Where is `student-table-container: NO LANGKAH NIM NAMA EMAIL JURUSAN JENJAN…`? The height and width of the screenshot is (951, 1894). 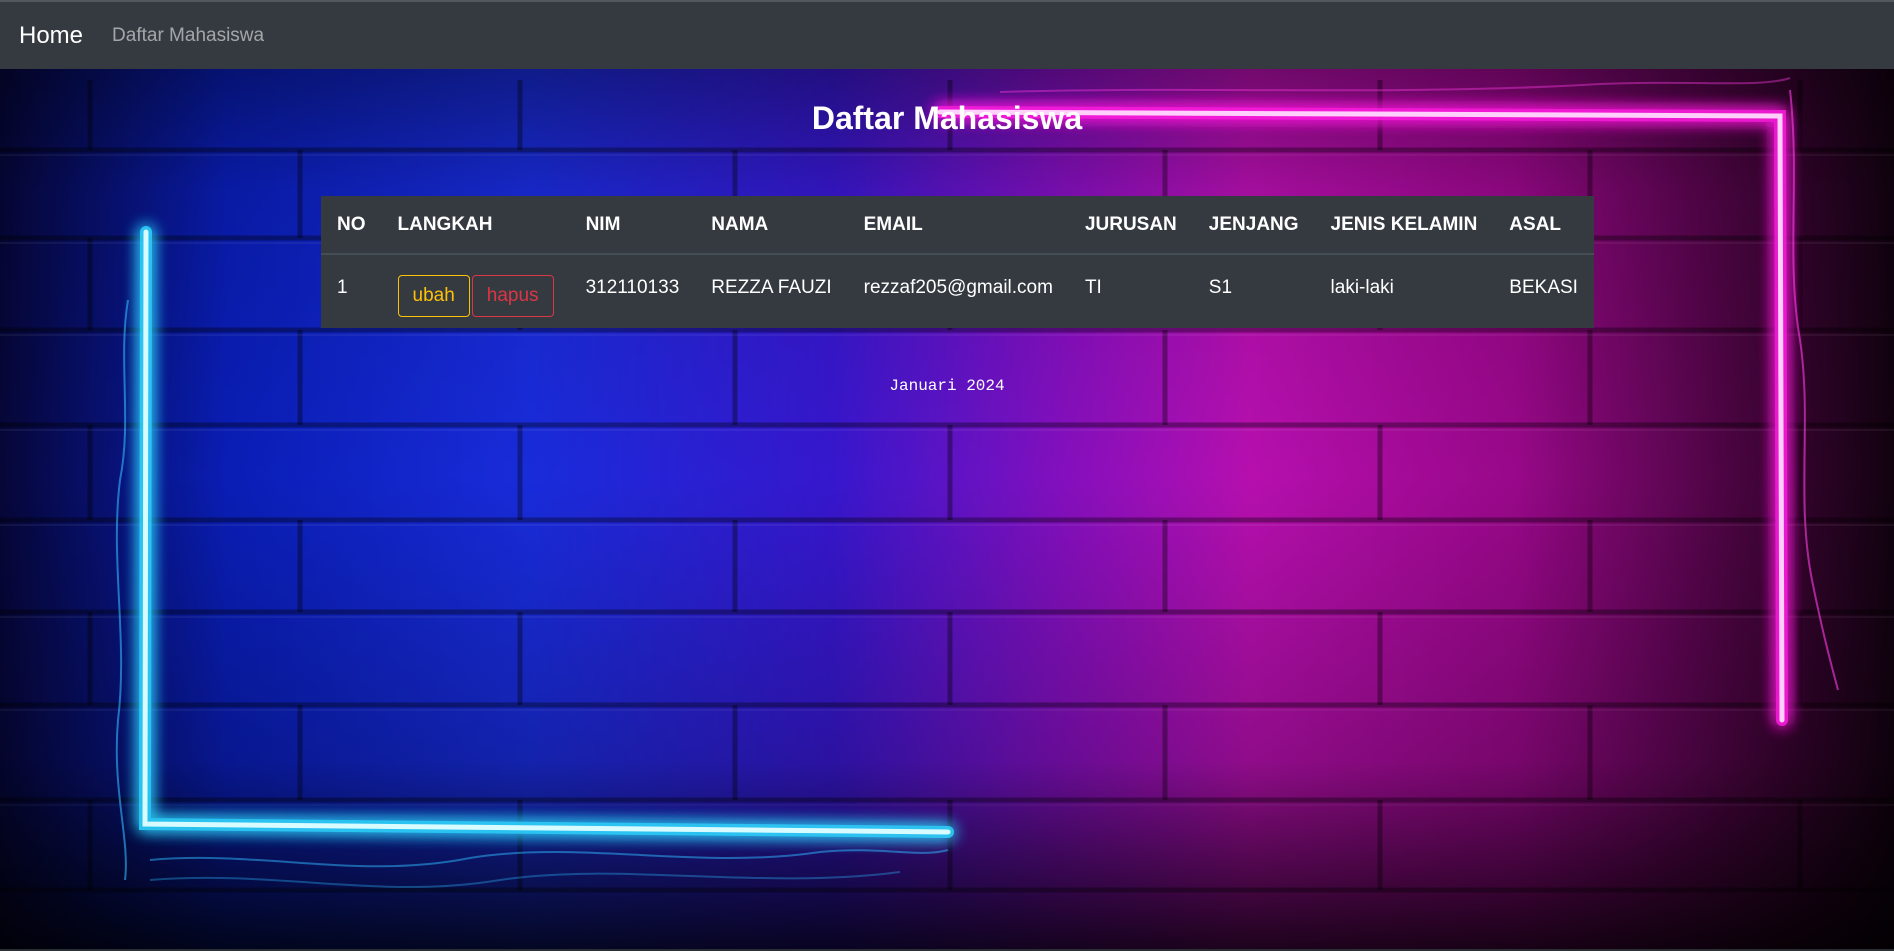
student-table-container: NO LANGKAH NIM NAMA EMAIL JURUSAN JENJAN… is located at coordinates (957, 262).